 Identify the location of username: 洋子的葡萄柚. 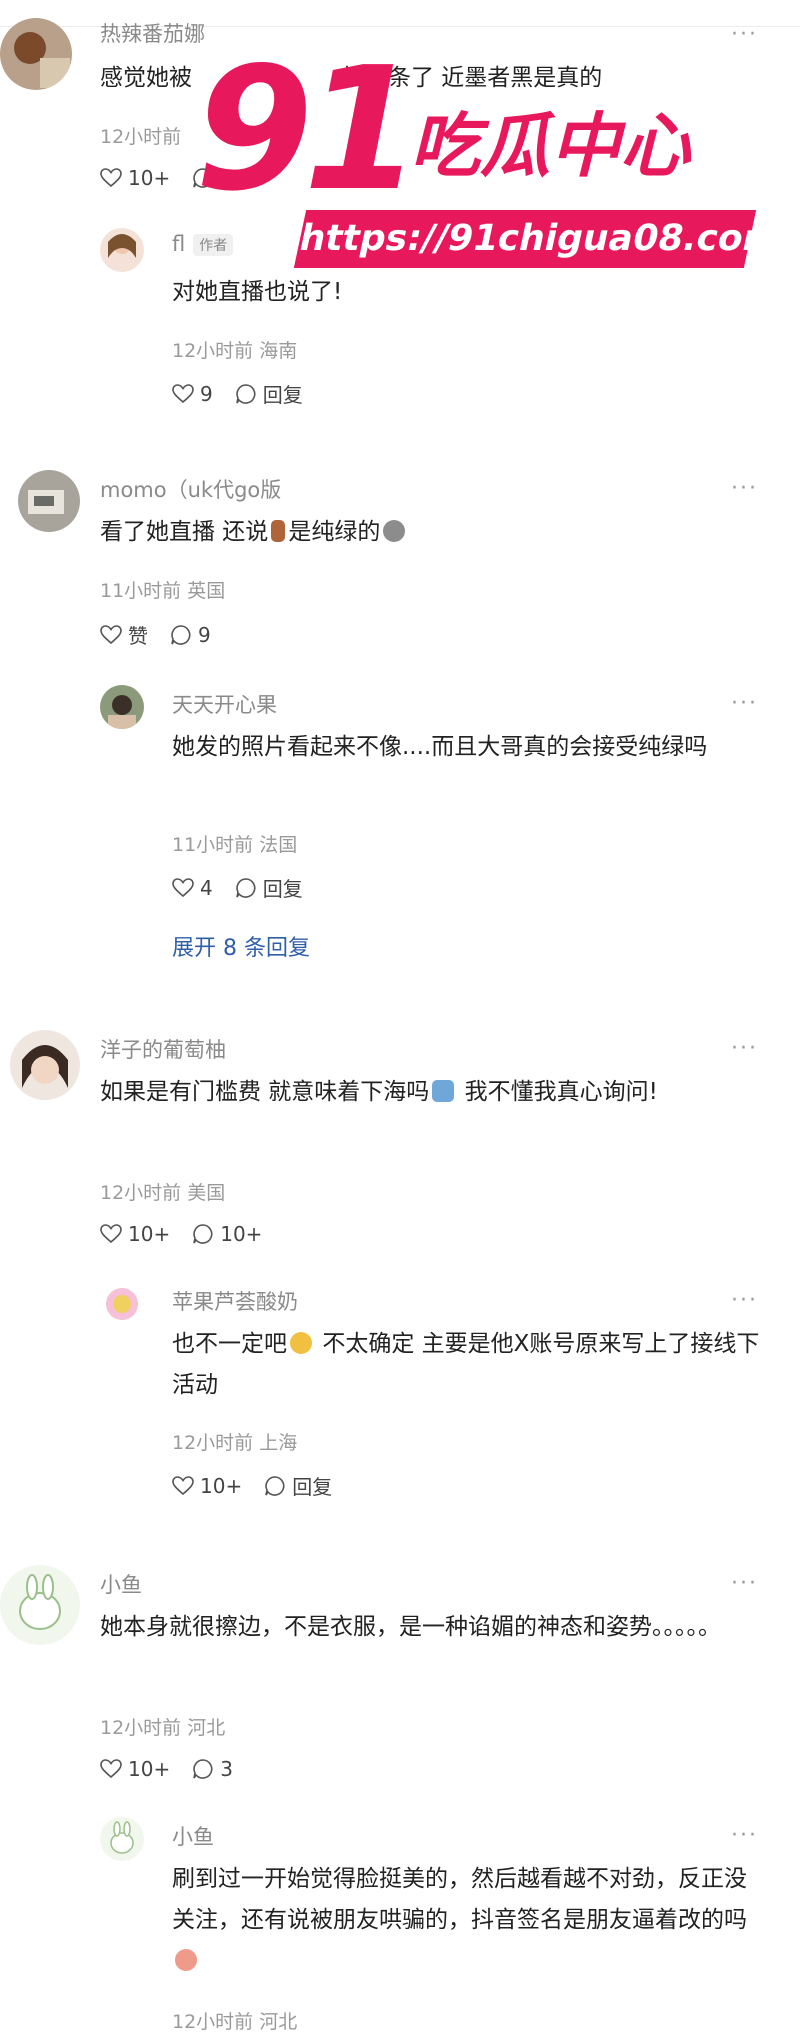
(163, 1049).